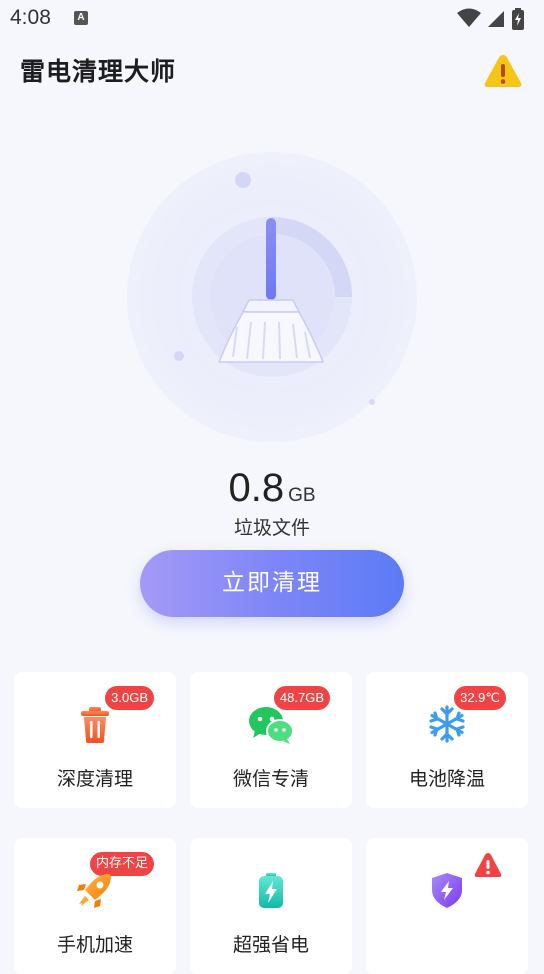  Describe the element at coordinates (446, 779) in the screenshot. I see `battery-cool-label: 电池降温` at that location.